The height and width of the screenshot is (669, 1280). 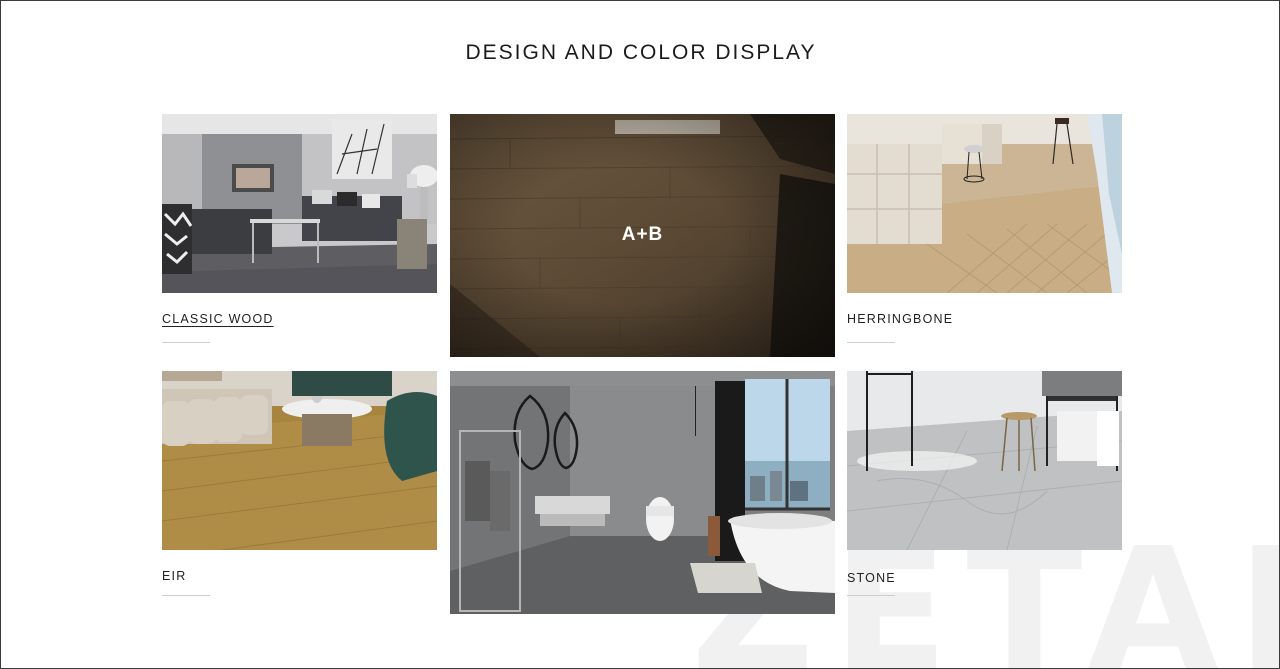 I want to click on eir-label: EIR, so click(x=174, y=576).